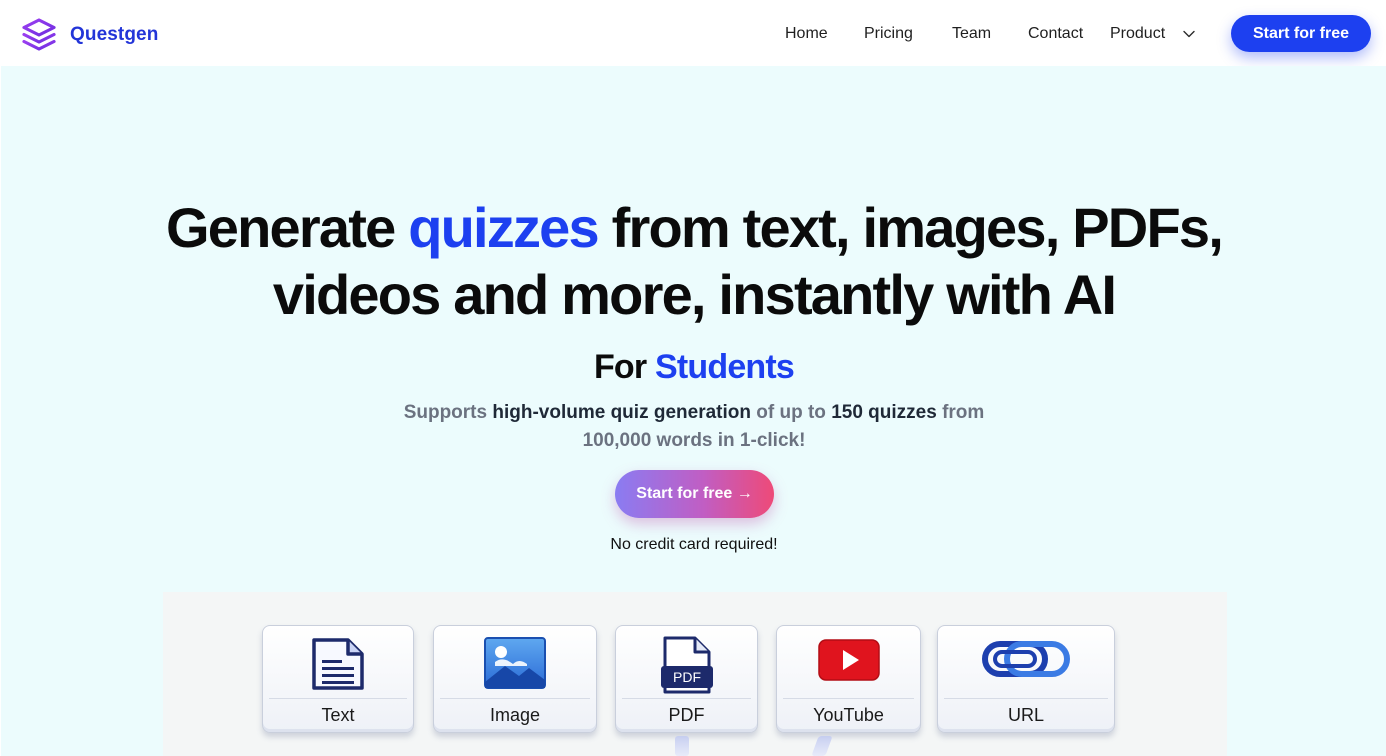  Describe the element at coordinates (621, 412) in the screenshot. I see `support-text-2: high-volume quiz generation` at that location.